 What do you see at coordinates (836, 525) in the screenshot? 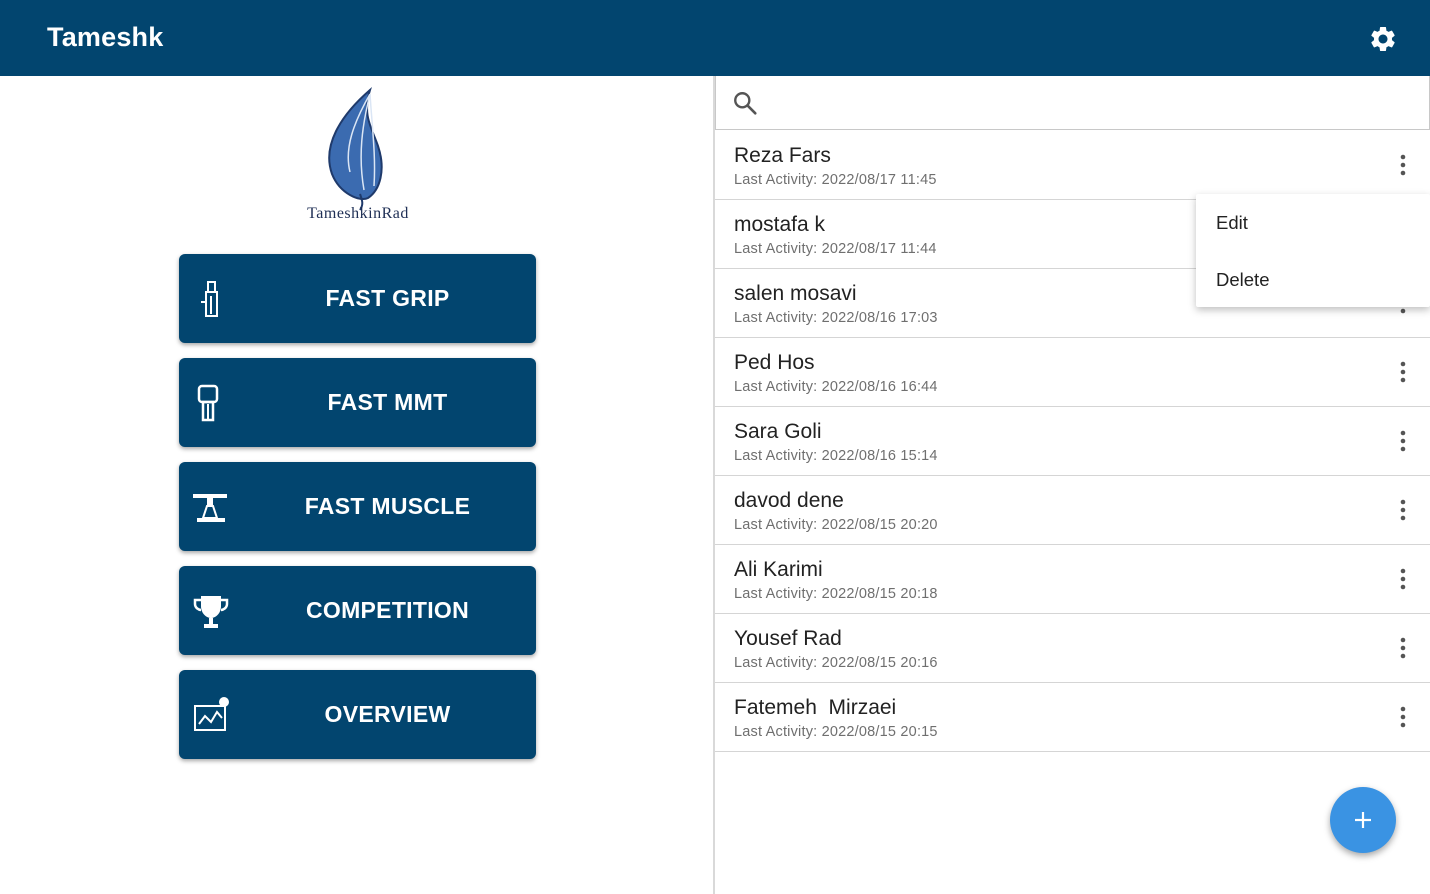
I see `last-activity: Last Activity: 2022/08/15 20:20` at bounding box center [836, 525].